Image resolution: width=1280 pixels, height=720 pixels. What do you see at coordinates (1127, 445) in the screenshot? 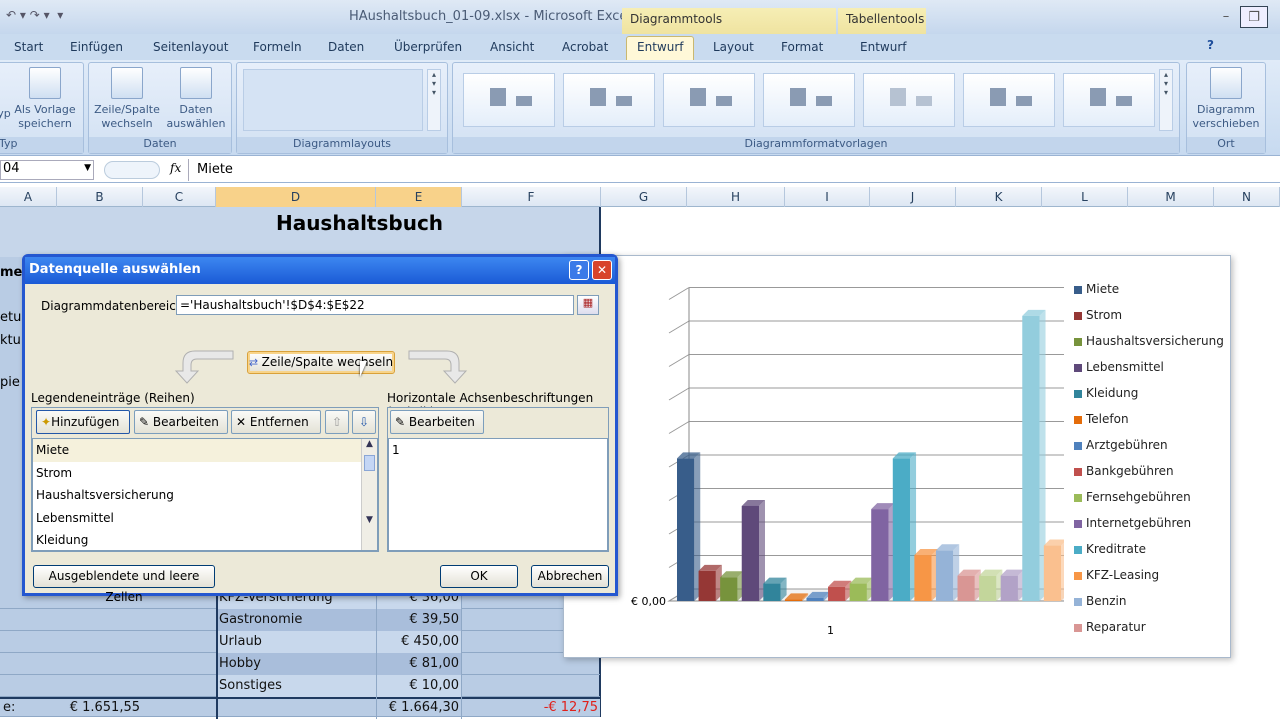
I see `legend-label: Arztgebühren` at bounding box center [1127, 445].